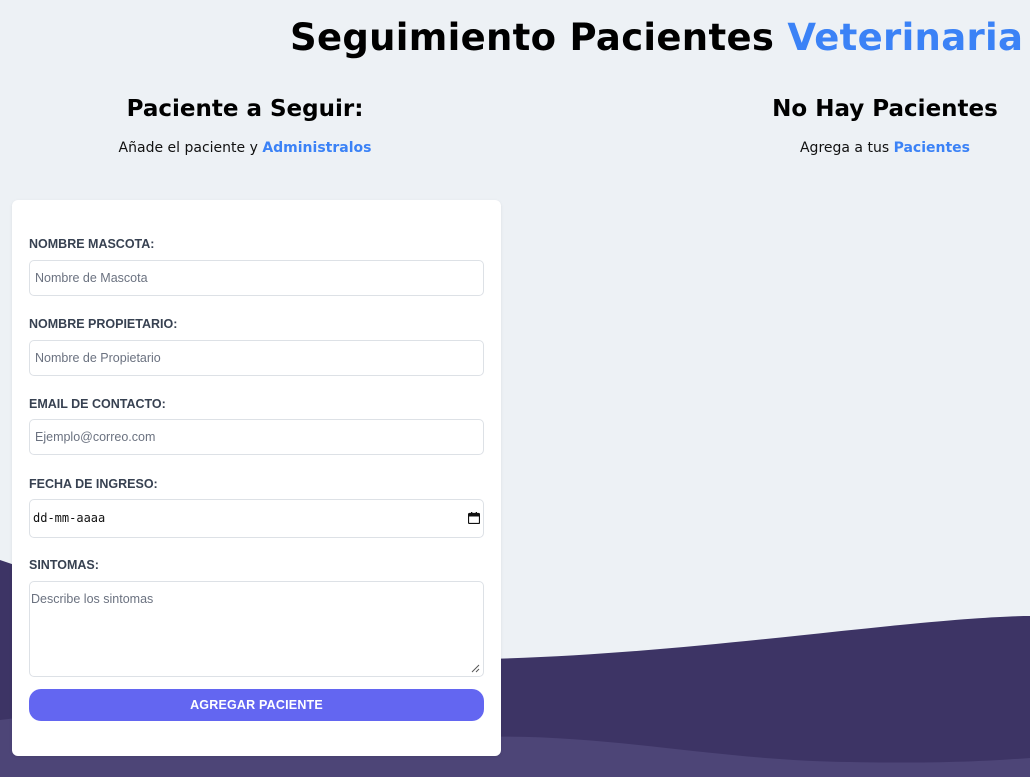 This screenshot has height=777, width=1030. I want to click on owner-name-label: NOMBRE PROPIETARIO:, so click(103, 324).